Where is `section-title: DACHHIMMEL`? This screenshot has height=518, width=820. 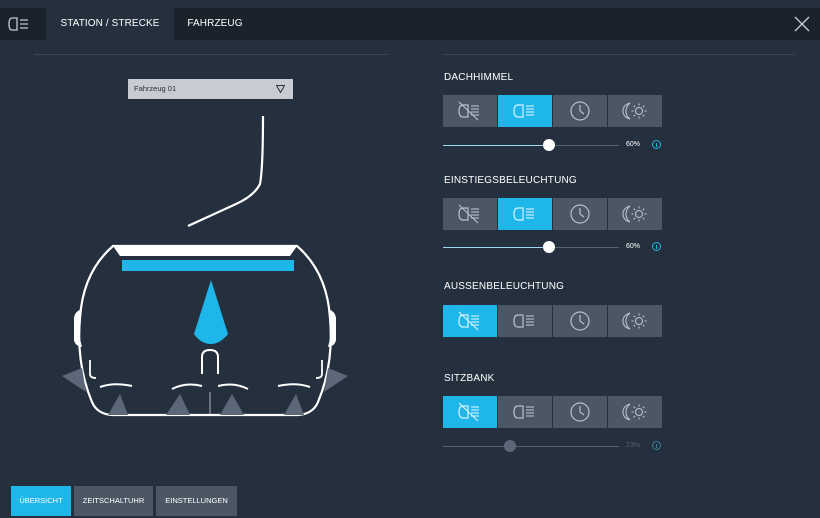 section-title: DACHHIMMEL is located at coordinates (479, 77).